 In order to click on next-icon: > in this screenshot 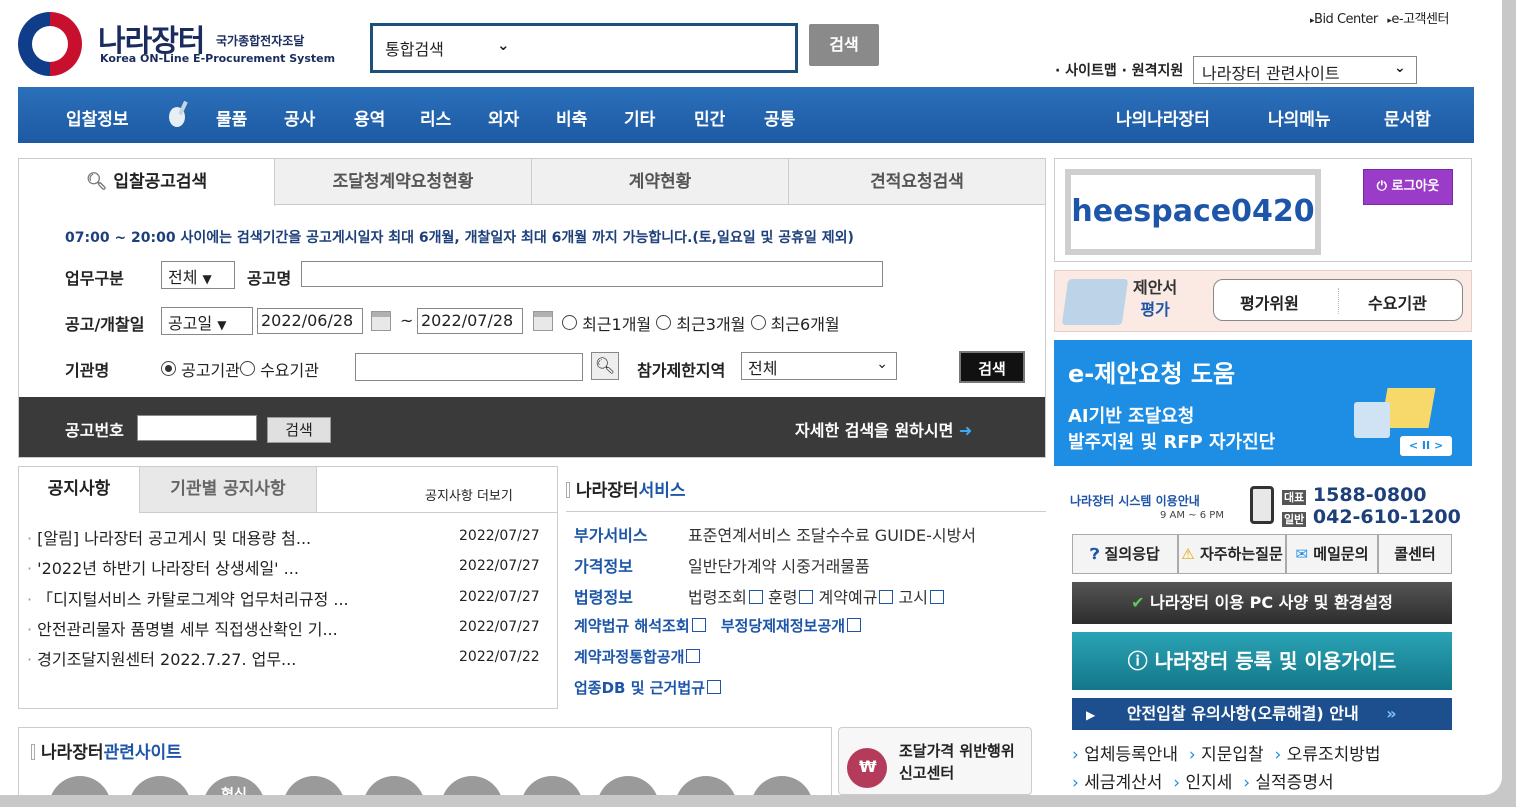, I will do `click(1438, 445)`.